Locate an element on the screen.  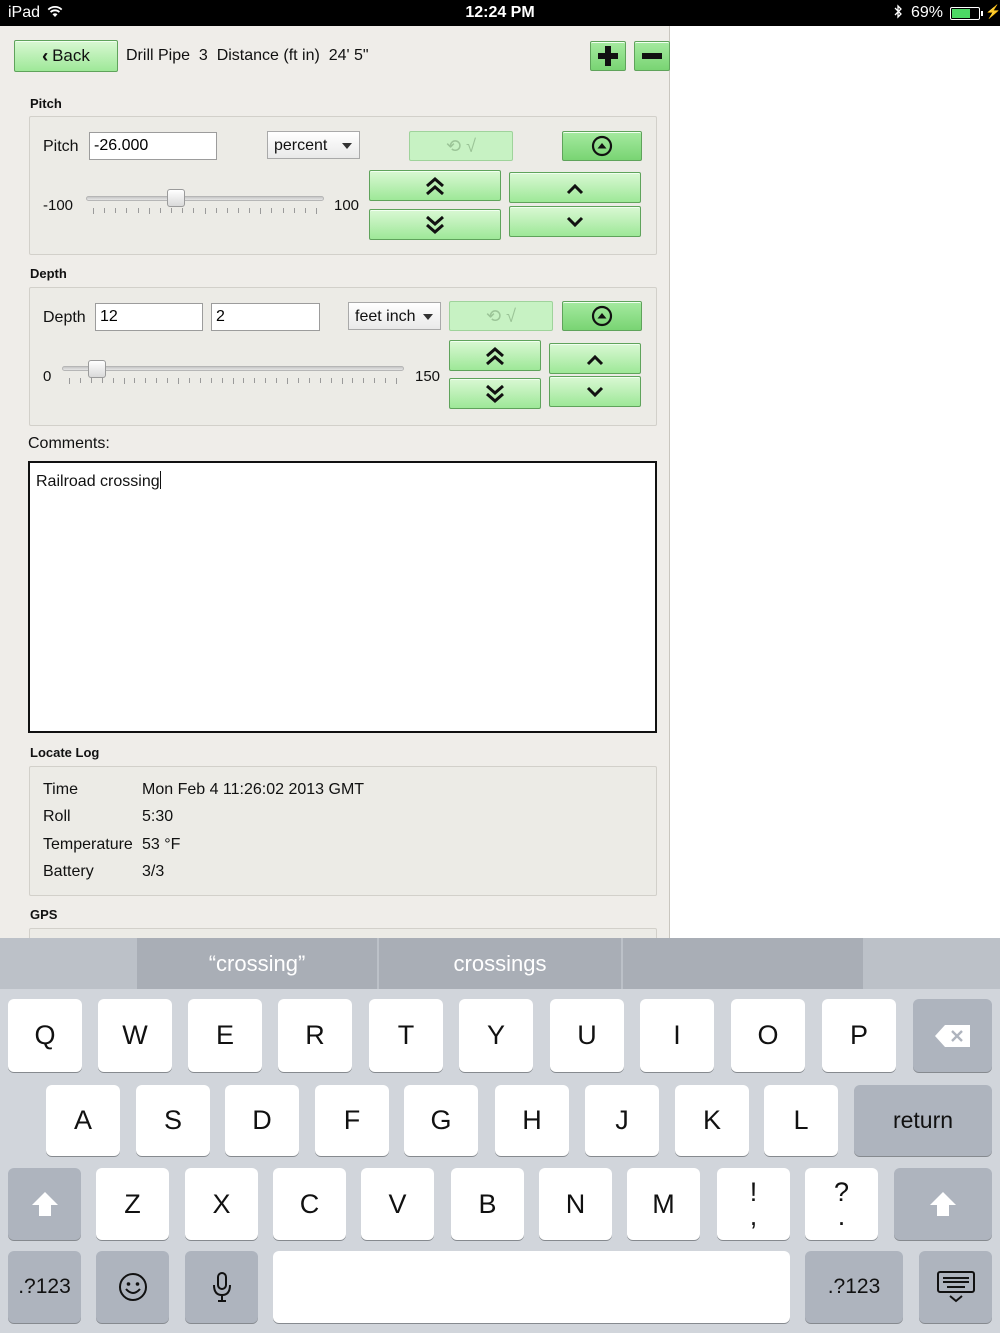
chevron-down-icon is located at coordinates (575, 221).